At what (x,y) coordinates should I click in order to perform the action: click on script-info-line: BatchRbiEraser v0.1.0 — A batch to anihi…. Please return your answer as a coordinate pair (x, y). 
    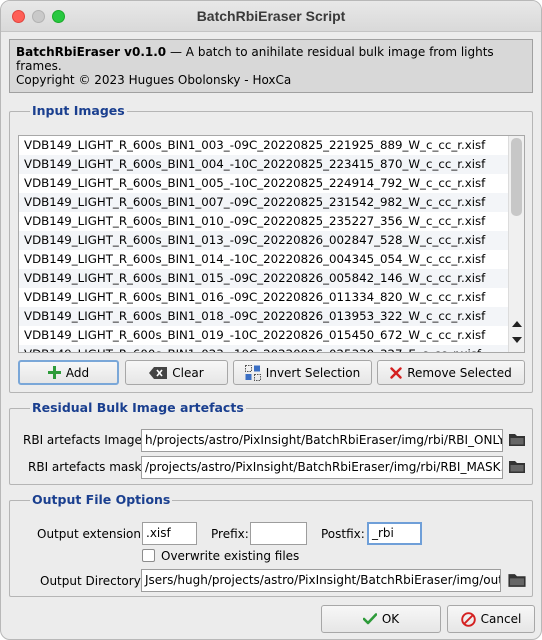
    Looking at the image, I should click on (274, 59).